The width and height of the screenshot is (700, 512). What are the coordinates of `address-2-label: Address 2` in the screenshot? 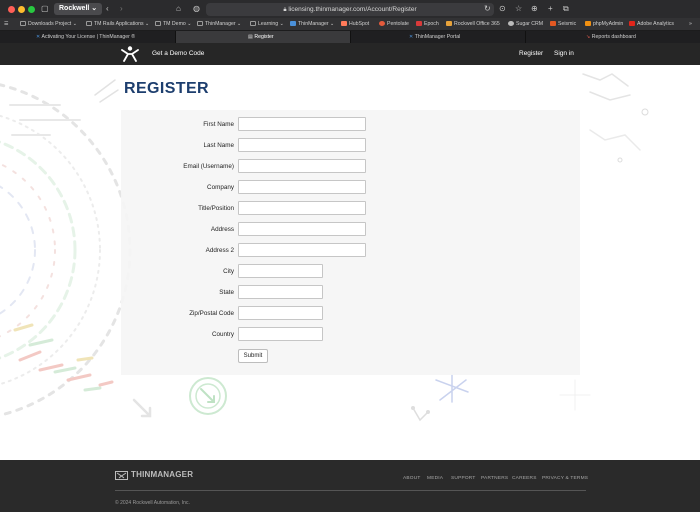 It's located at (219, 250).